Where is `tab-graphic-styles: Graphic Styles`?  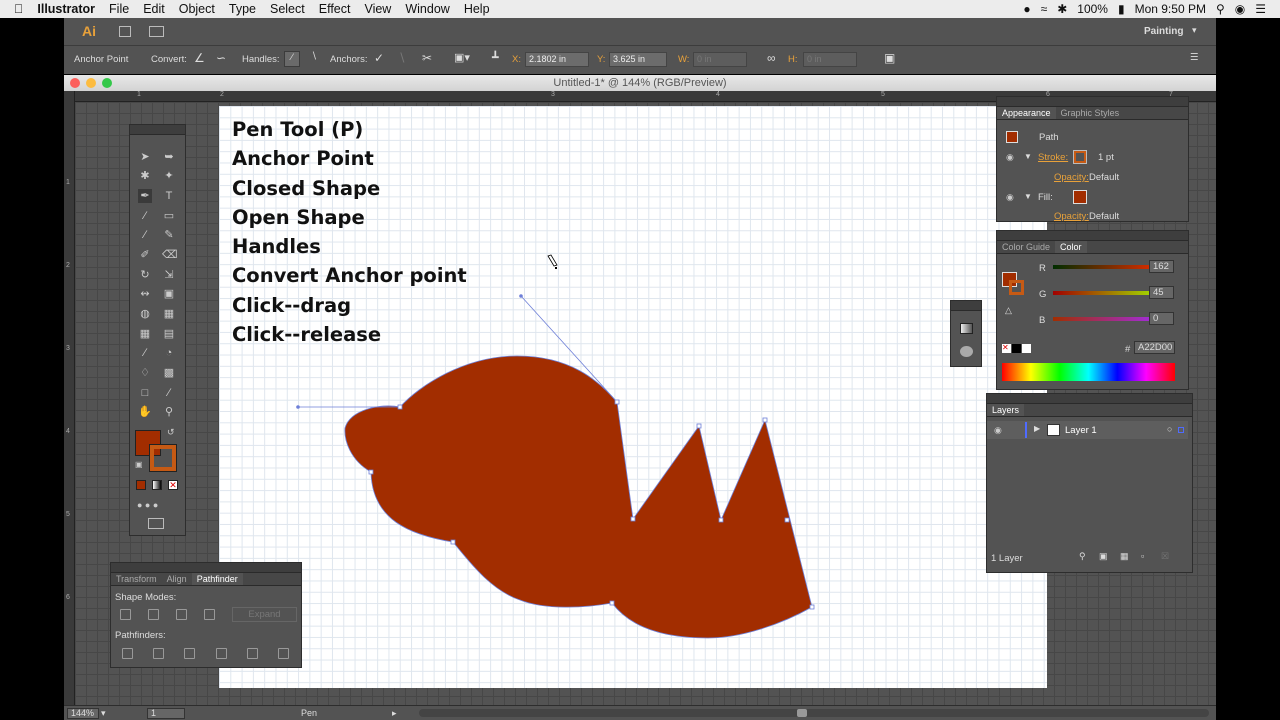
tab-graphic-styles: Graphic Styles is located at coordinates (1090, 113).